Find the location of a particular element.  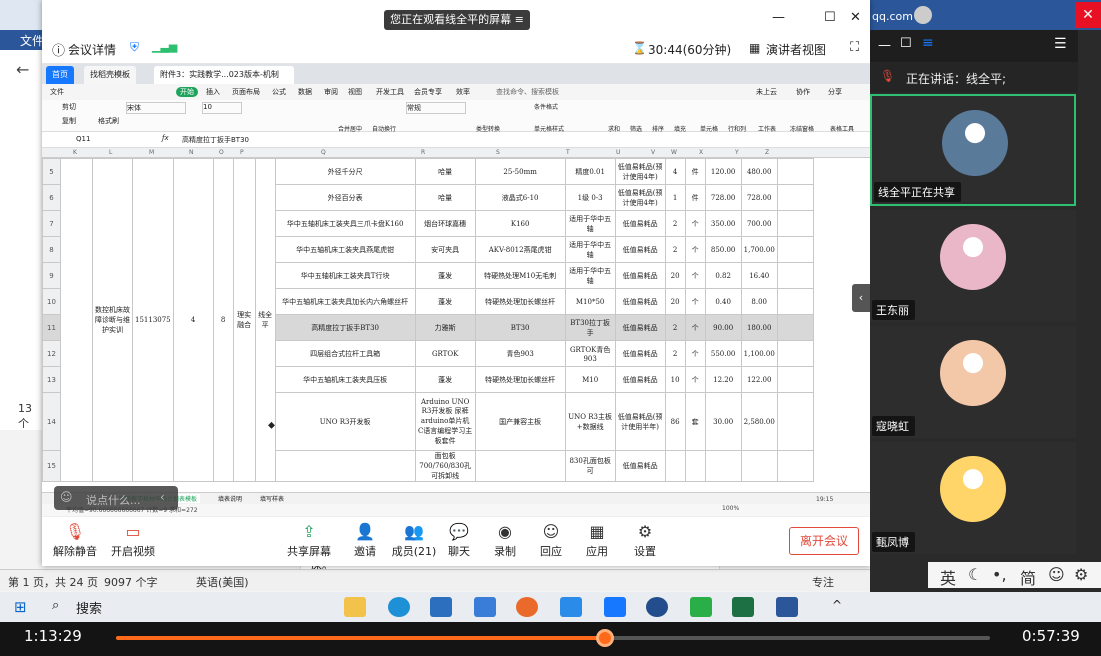

record-button: ◉ 录制 is located at coordinates (505, 540).